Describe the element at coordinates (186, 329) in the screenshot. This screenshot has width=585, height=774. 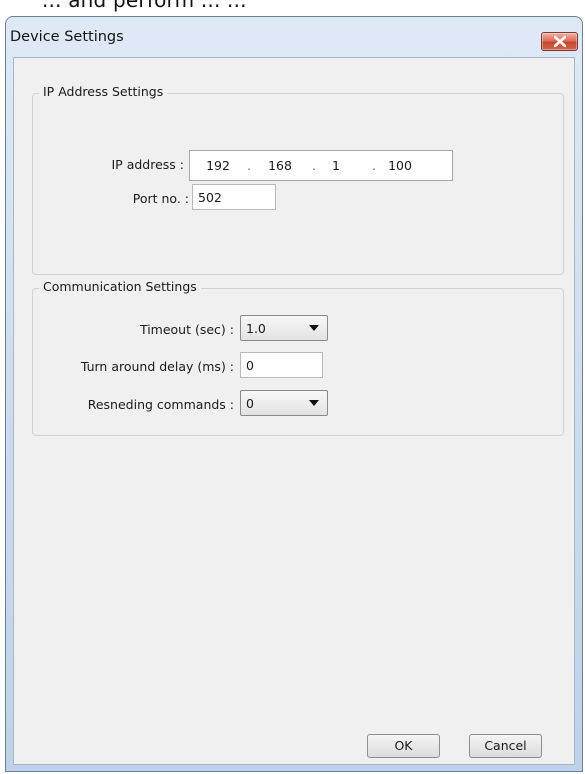
I see `timeout-label: Timeout (sec) :` at that location.